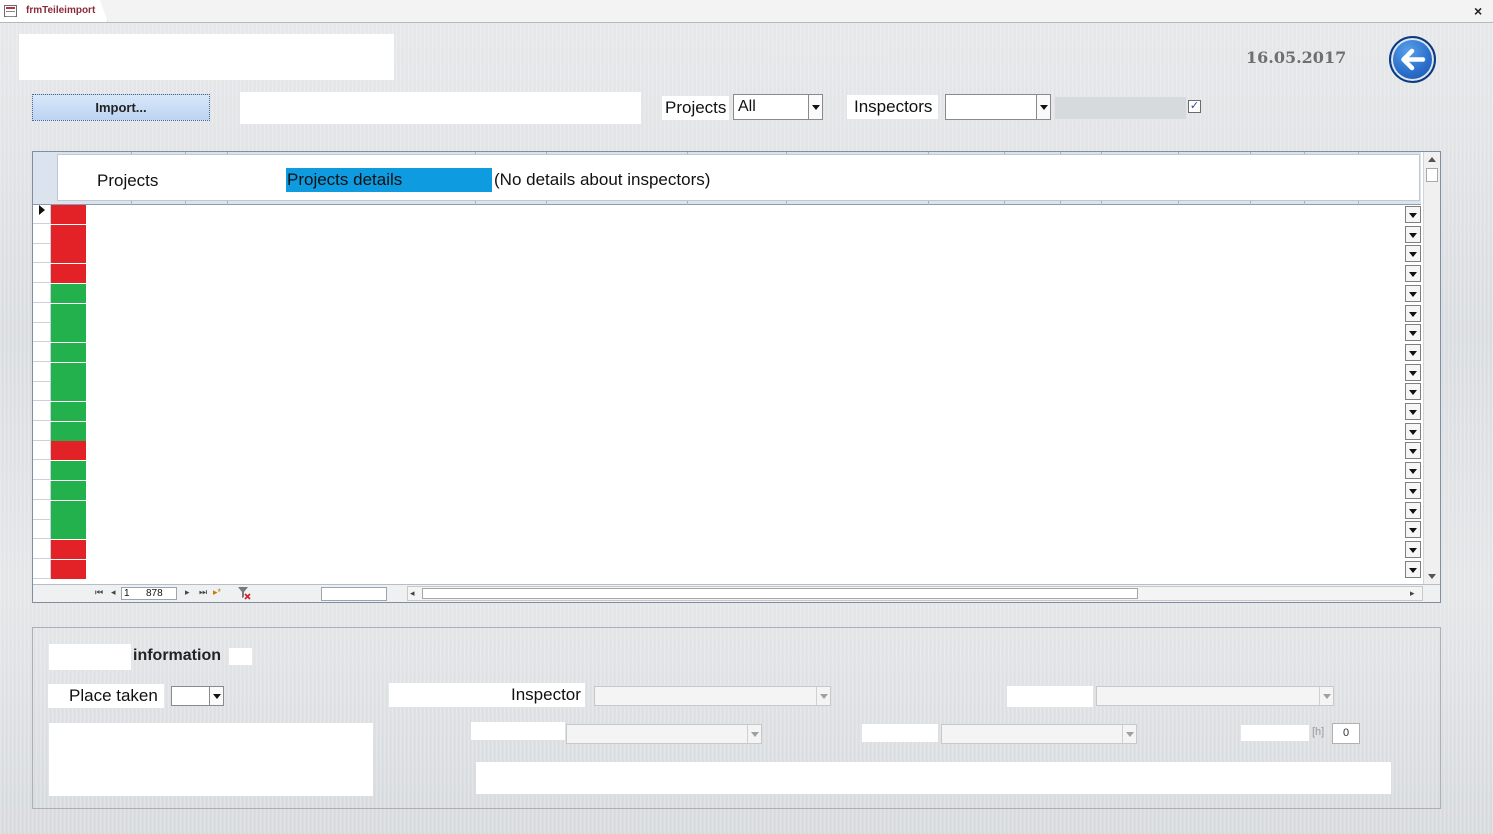  Describe the element at coordinates (602, 180) in the screenshot. I see `tab-inspector-details: (No details about inspectors)` at that location.